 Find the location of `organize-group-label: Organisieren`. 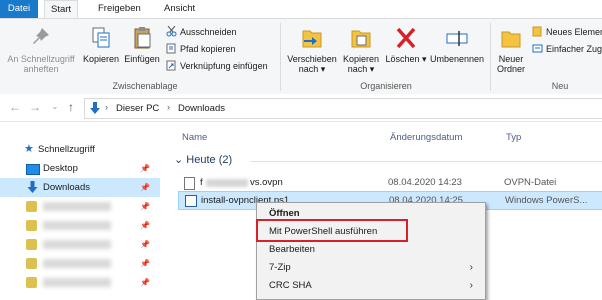

organize-group-label: Organisieren is located at coordinates (386, 86).